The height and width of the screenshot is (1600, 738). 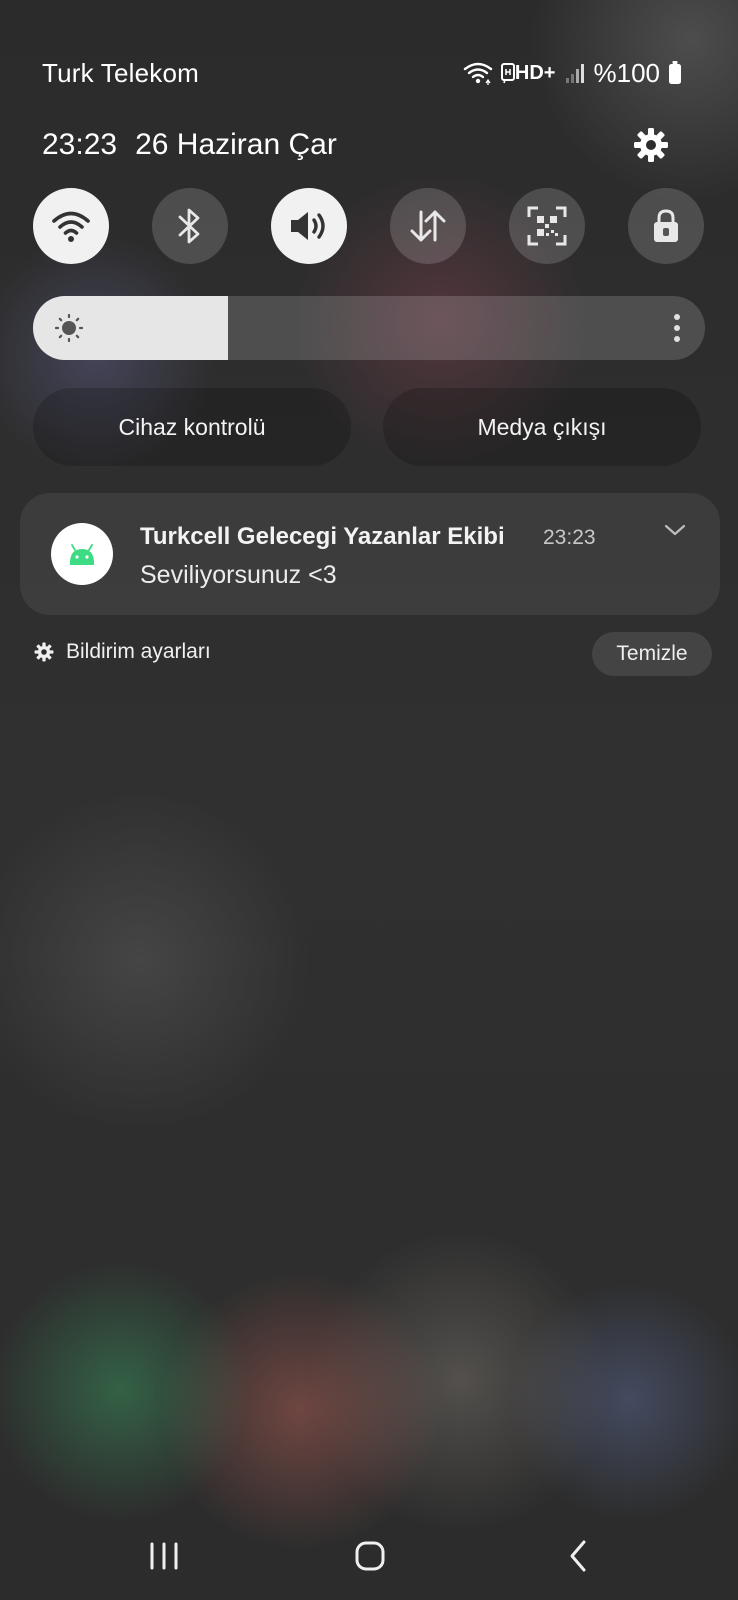 What do you see at coordinates (238, 575) in the screenshot?
I see `notification-body: Seviliyorsunuz <3` at bounding box center [238, 575].